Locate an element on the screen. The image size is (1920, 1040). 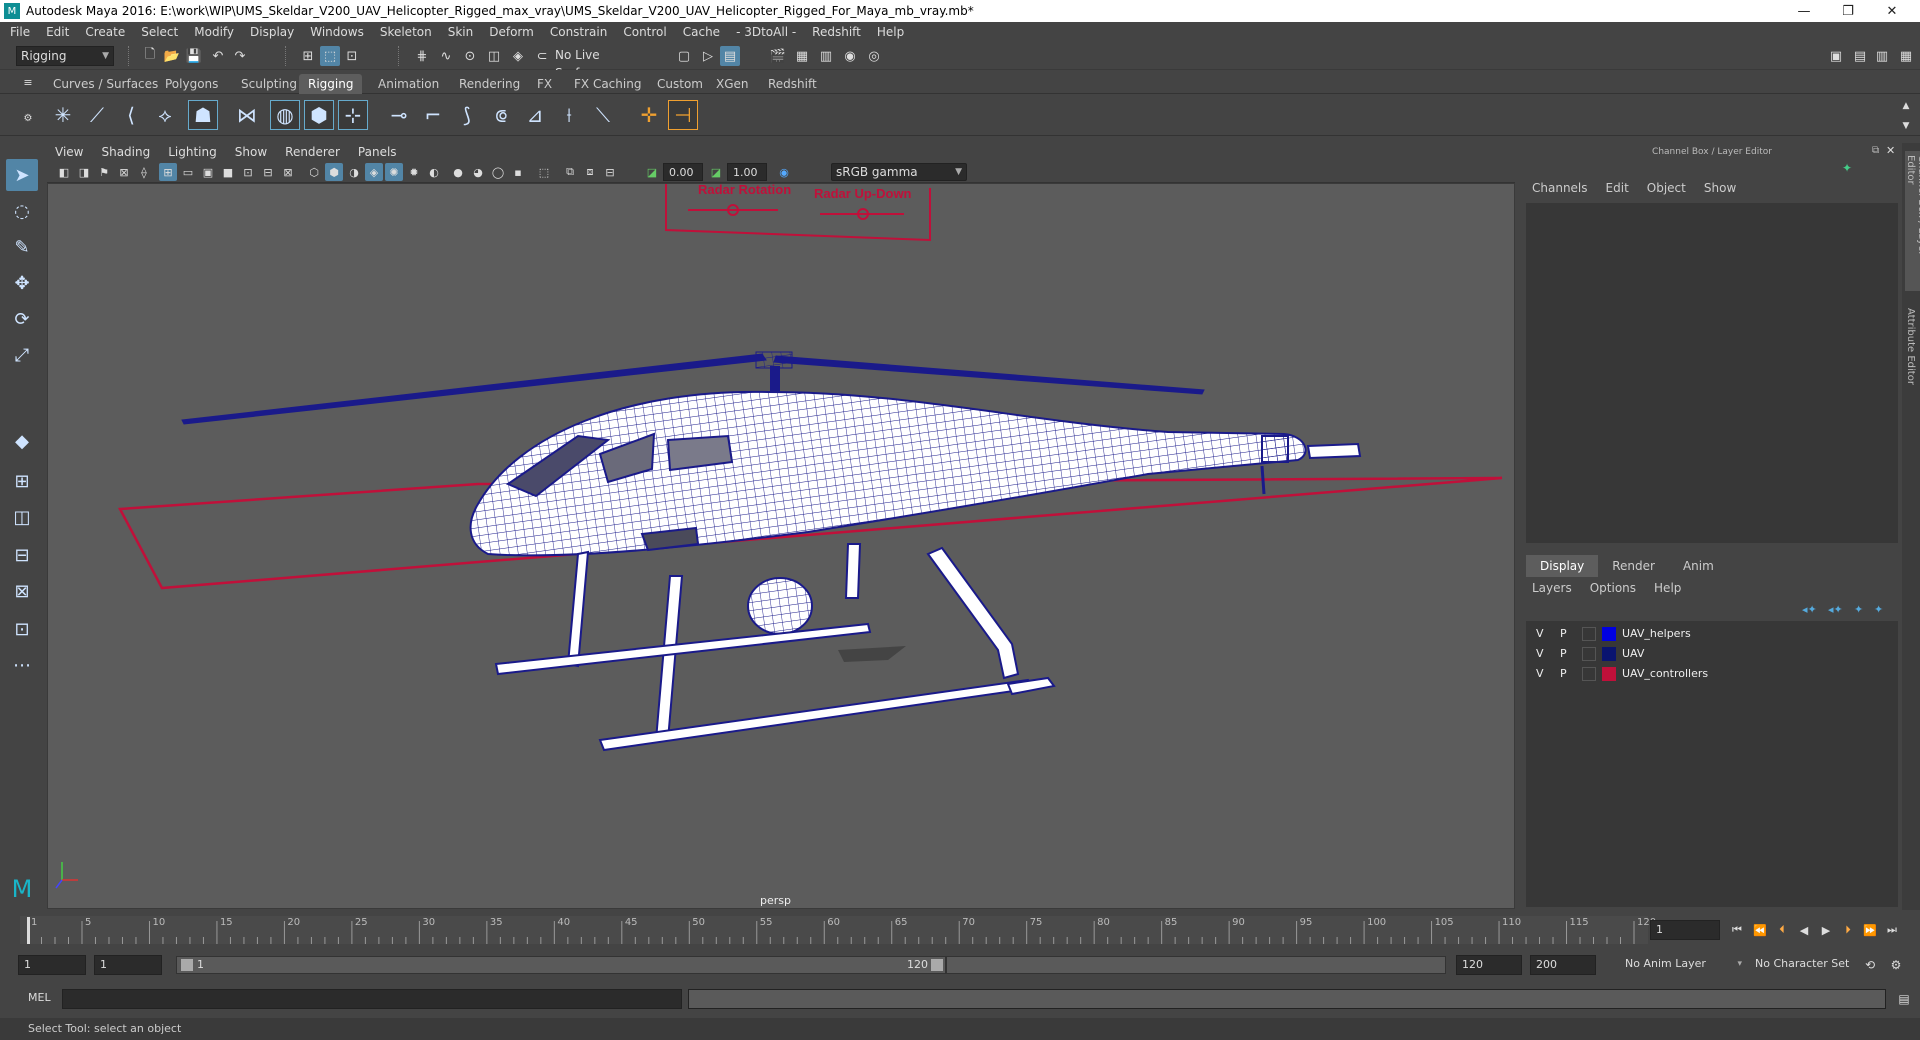
move-tool-icon: ✥ is located at coordinates (22, 283).